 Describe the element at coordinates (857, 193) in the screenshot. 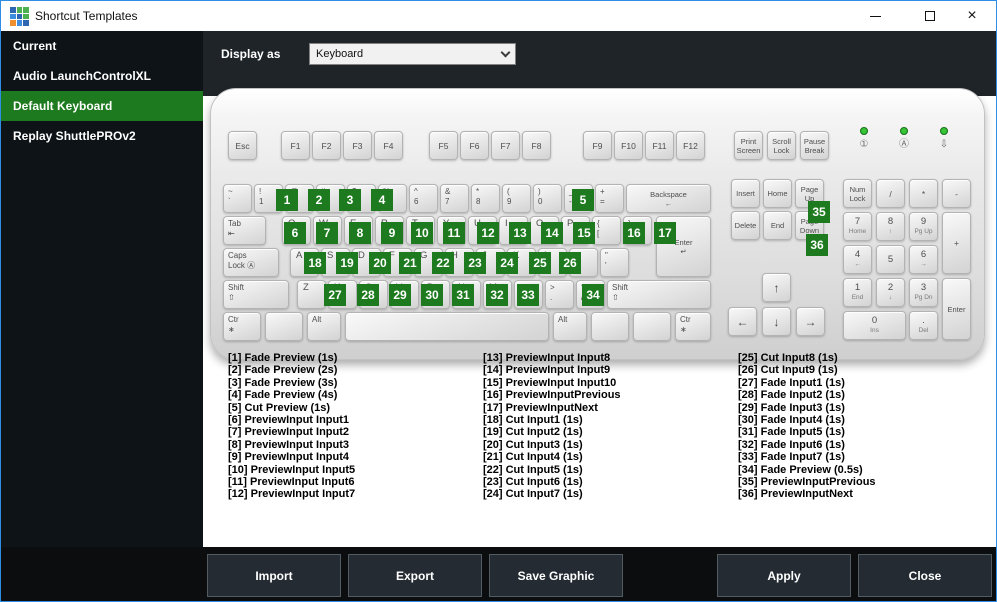

I see `key-num: Num Lock` at that location.